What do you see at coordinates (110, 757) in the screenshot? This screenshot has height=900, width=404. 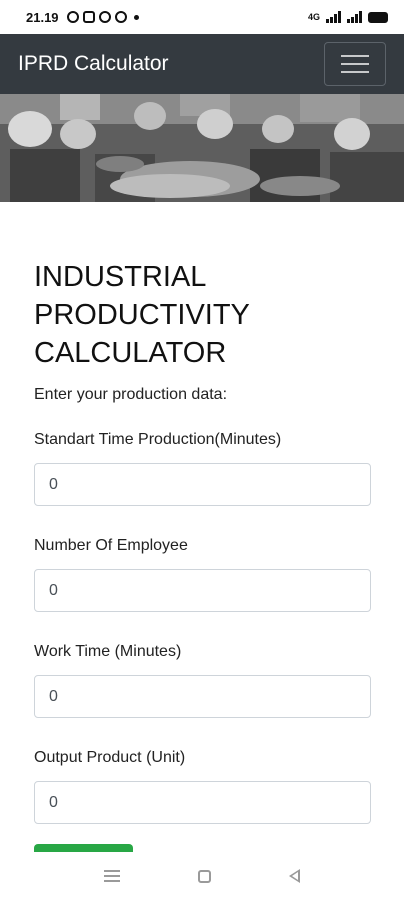 I see `output-product-label: Output Product (Unit)` at bounding box center [110, 757].